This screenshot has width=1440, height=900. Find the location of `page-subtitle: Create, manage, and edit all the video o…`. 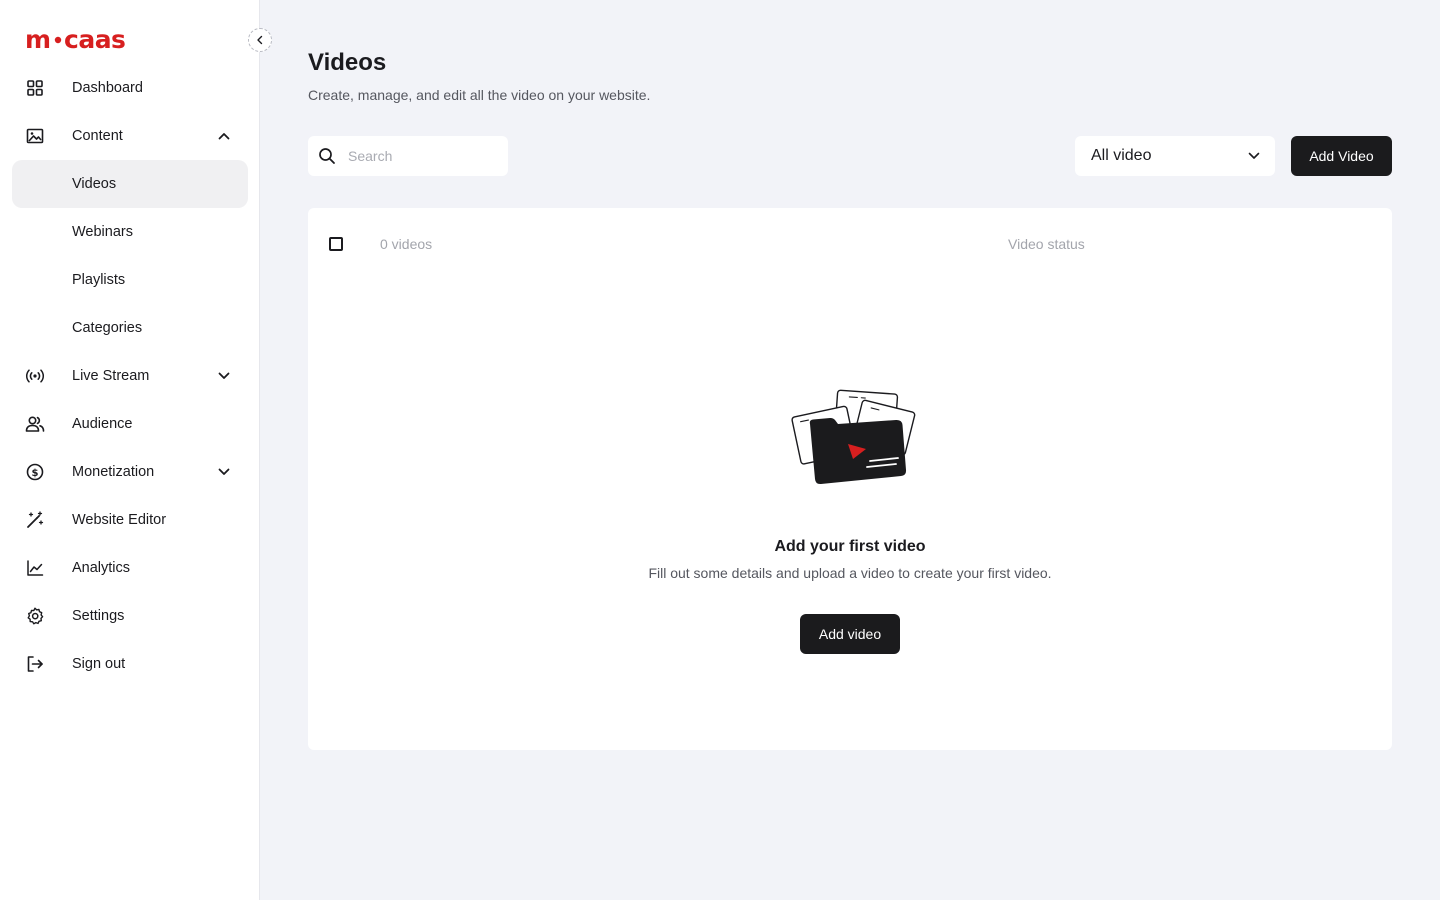

page-subtitle: Create, manage, and edit all the video o… is located at coordinates (479, 95).